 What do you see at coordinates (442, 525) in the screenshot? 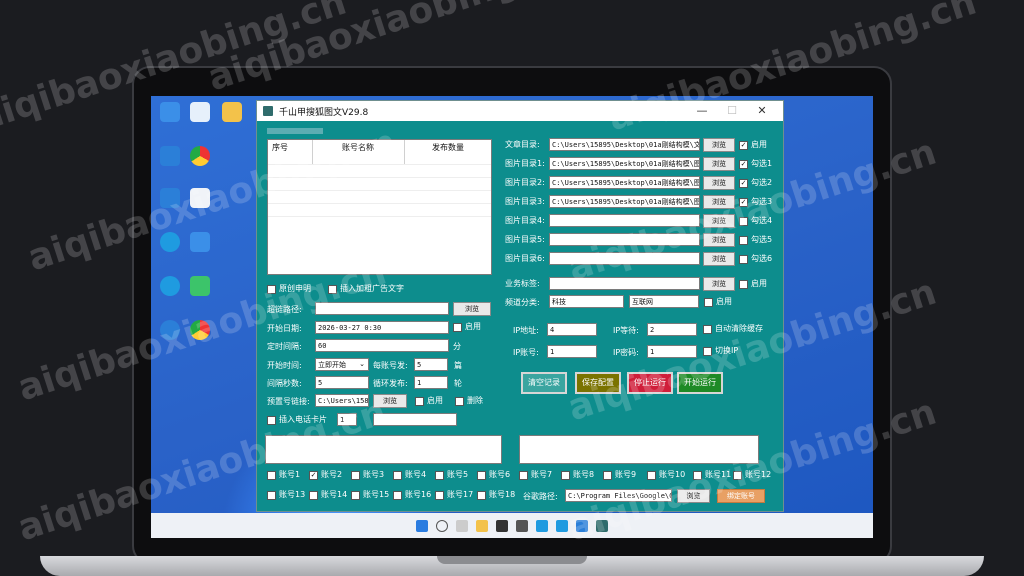
I see `search-icon` at bounding box center [442, 525].